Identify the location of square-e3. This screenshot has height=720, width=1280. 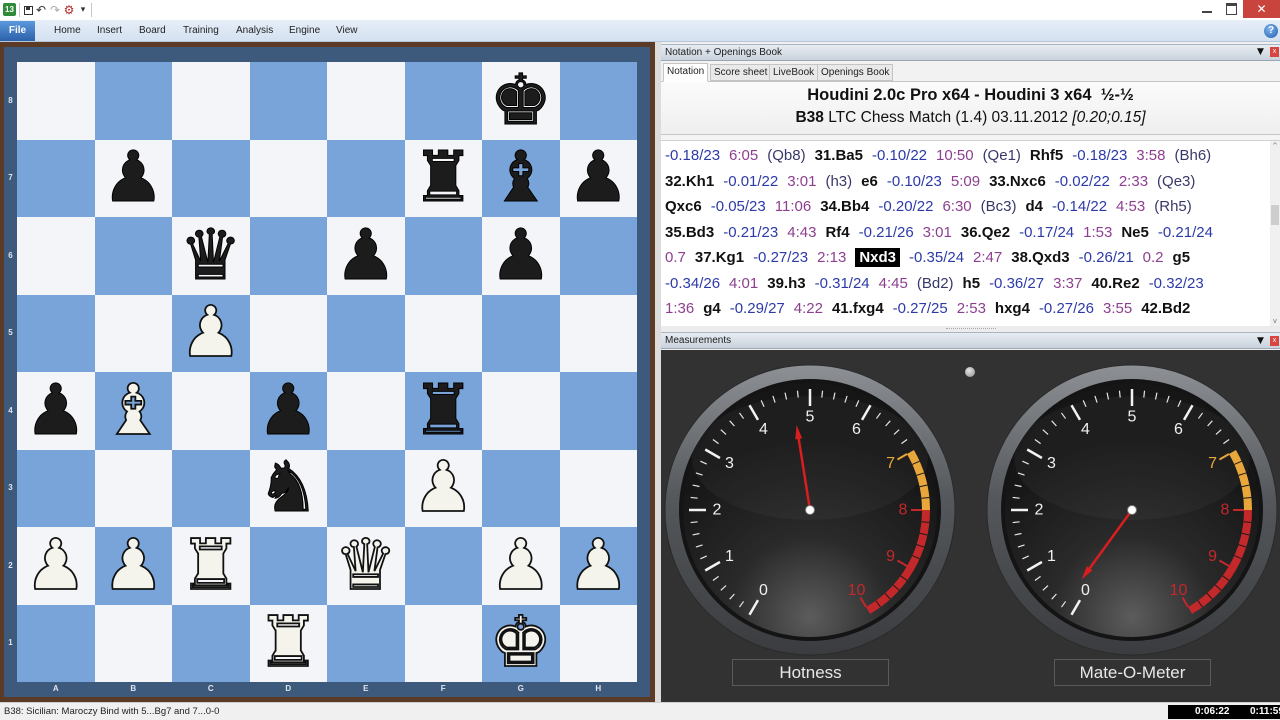
(366, 488).